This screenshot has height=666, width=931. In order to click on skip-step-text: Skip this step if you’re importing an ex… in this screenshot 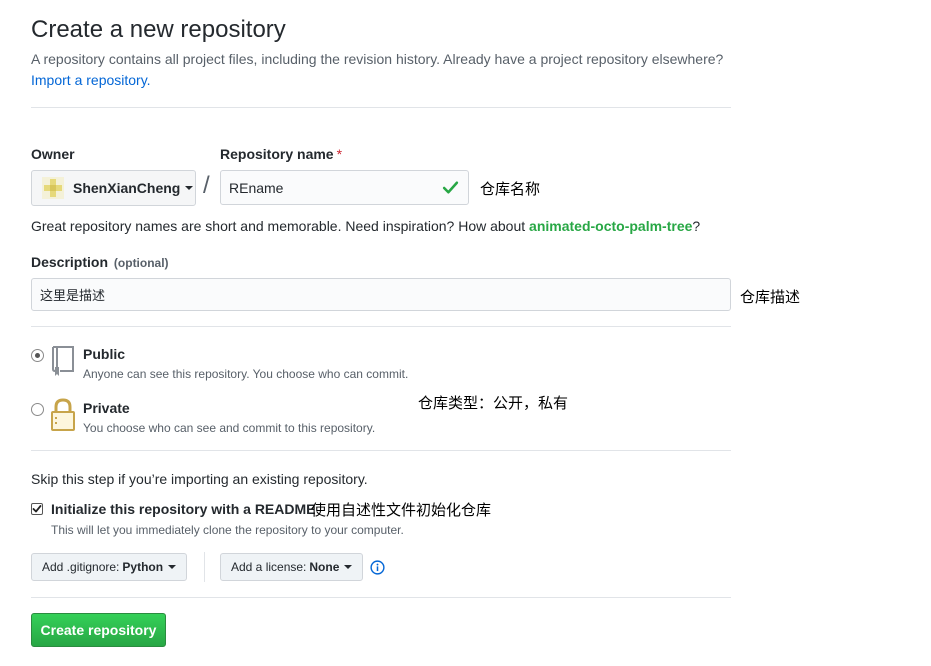, I will do `click(199, 479)`.